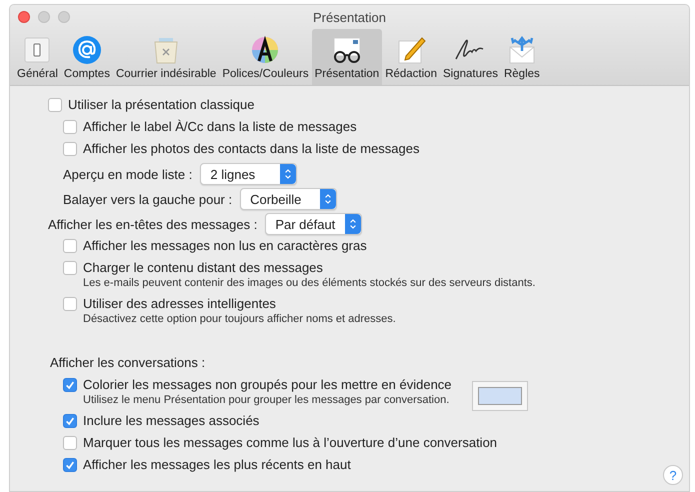 Image resolution: width=695 pixels, height=492 pixels. Describe the element at coordinates (249, 174) in the screenshot. I see `popup-button: 2 lignes` at that location.